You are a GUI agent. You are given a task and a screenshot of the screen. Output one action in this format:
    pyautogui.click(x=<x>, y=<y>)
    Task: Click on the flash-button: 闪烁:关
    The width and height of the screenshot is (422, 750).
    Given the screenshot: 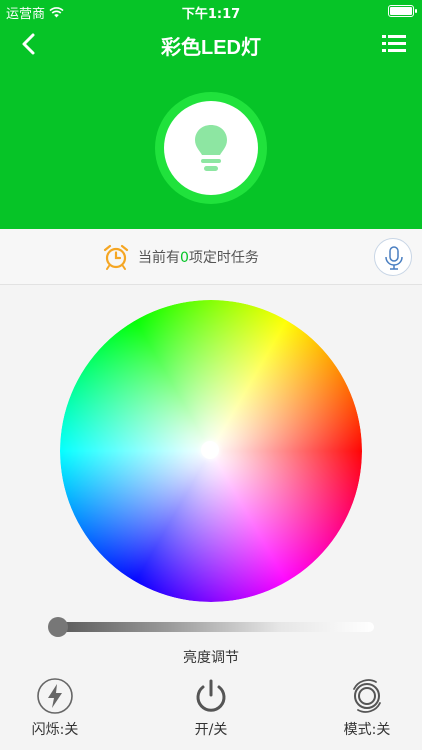 What is the action you would take?
    pyautogui.click(x=55, y=710)
    